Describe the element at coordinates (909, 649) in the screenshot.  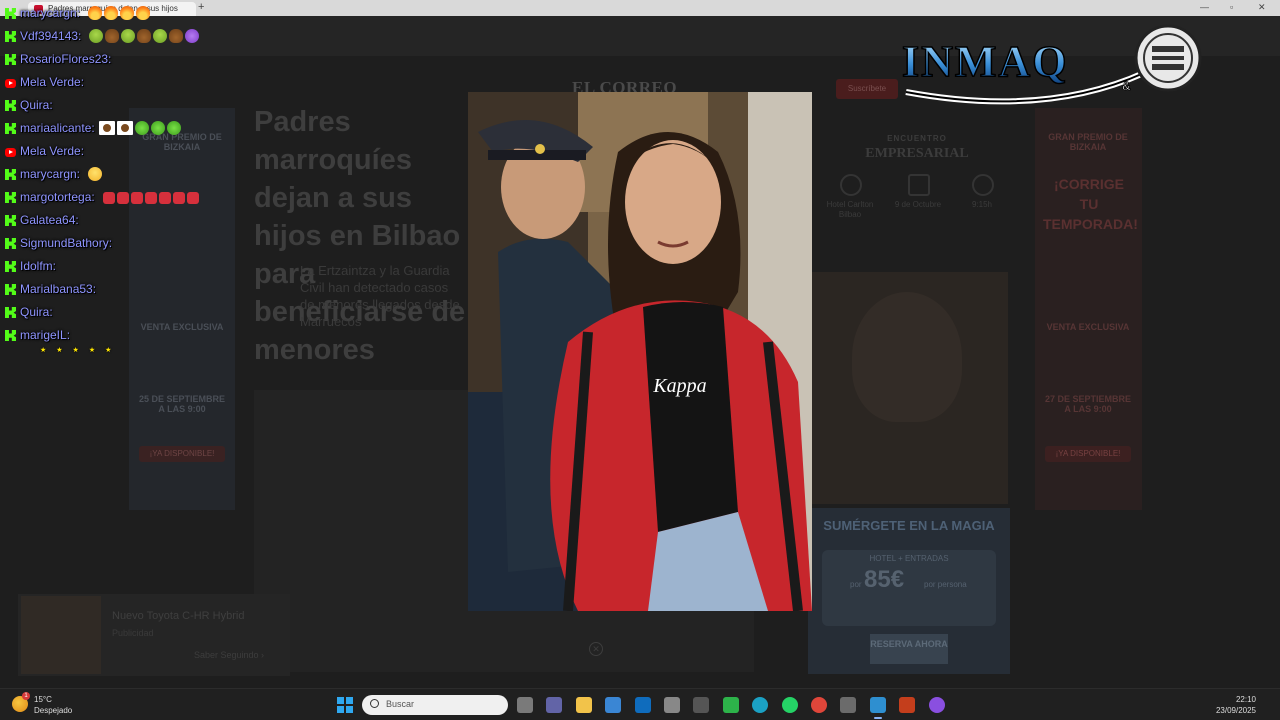
I see `reserva-button: RESERVA AHORA` at that location.